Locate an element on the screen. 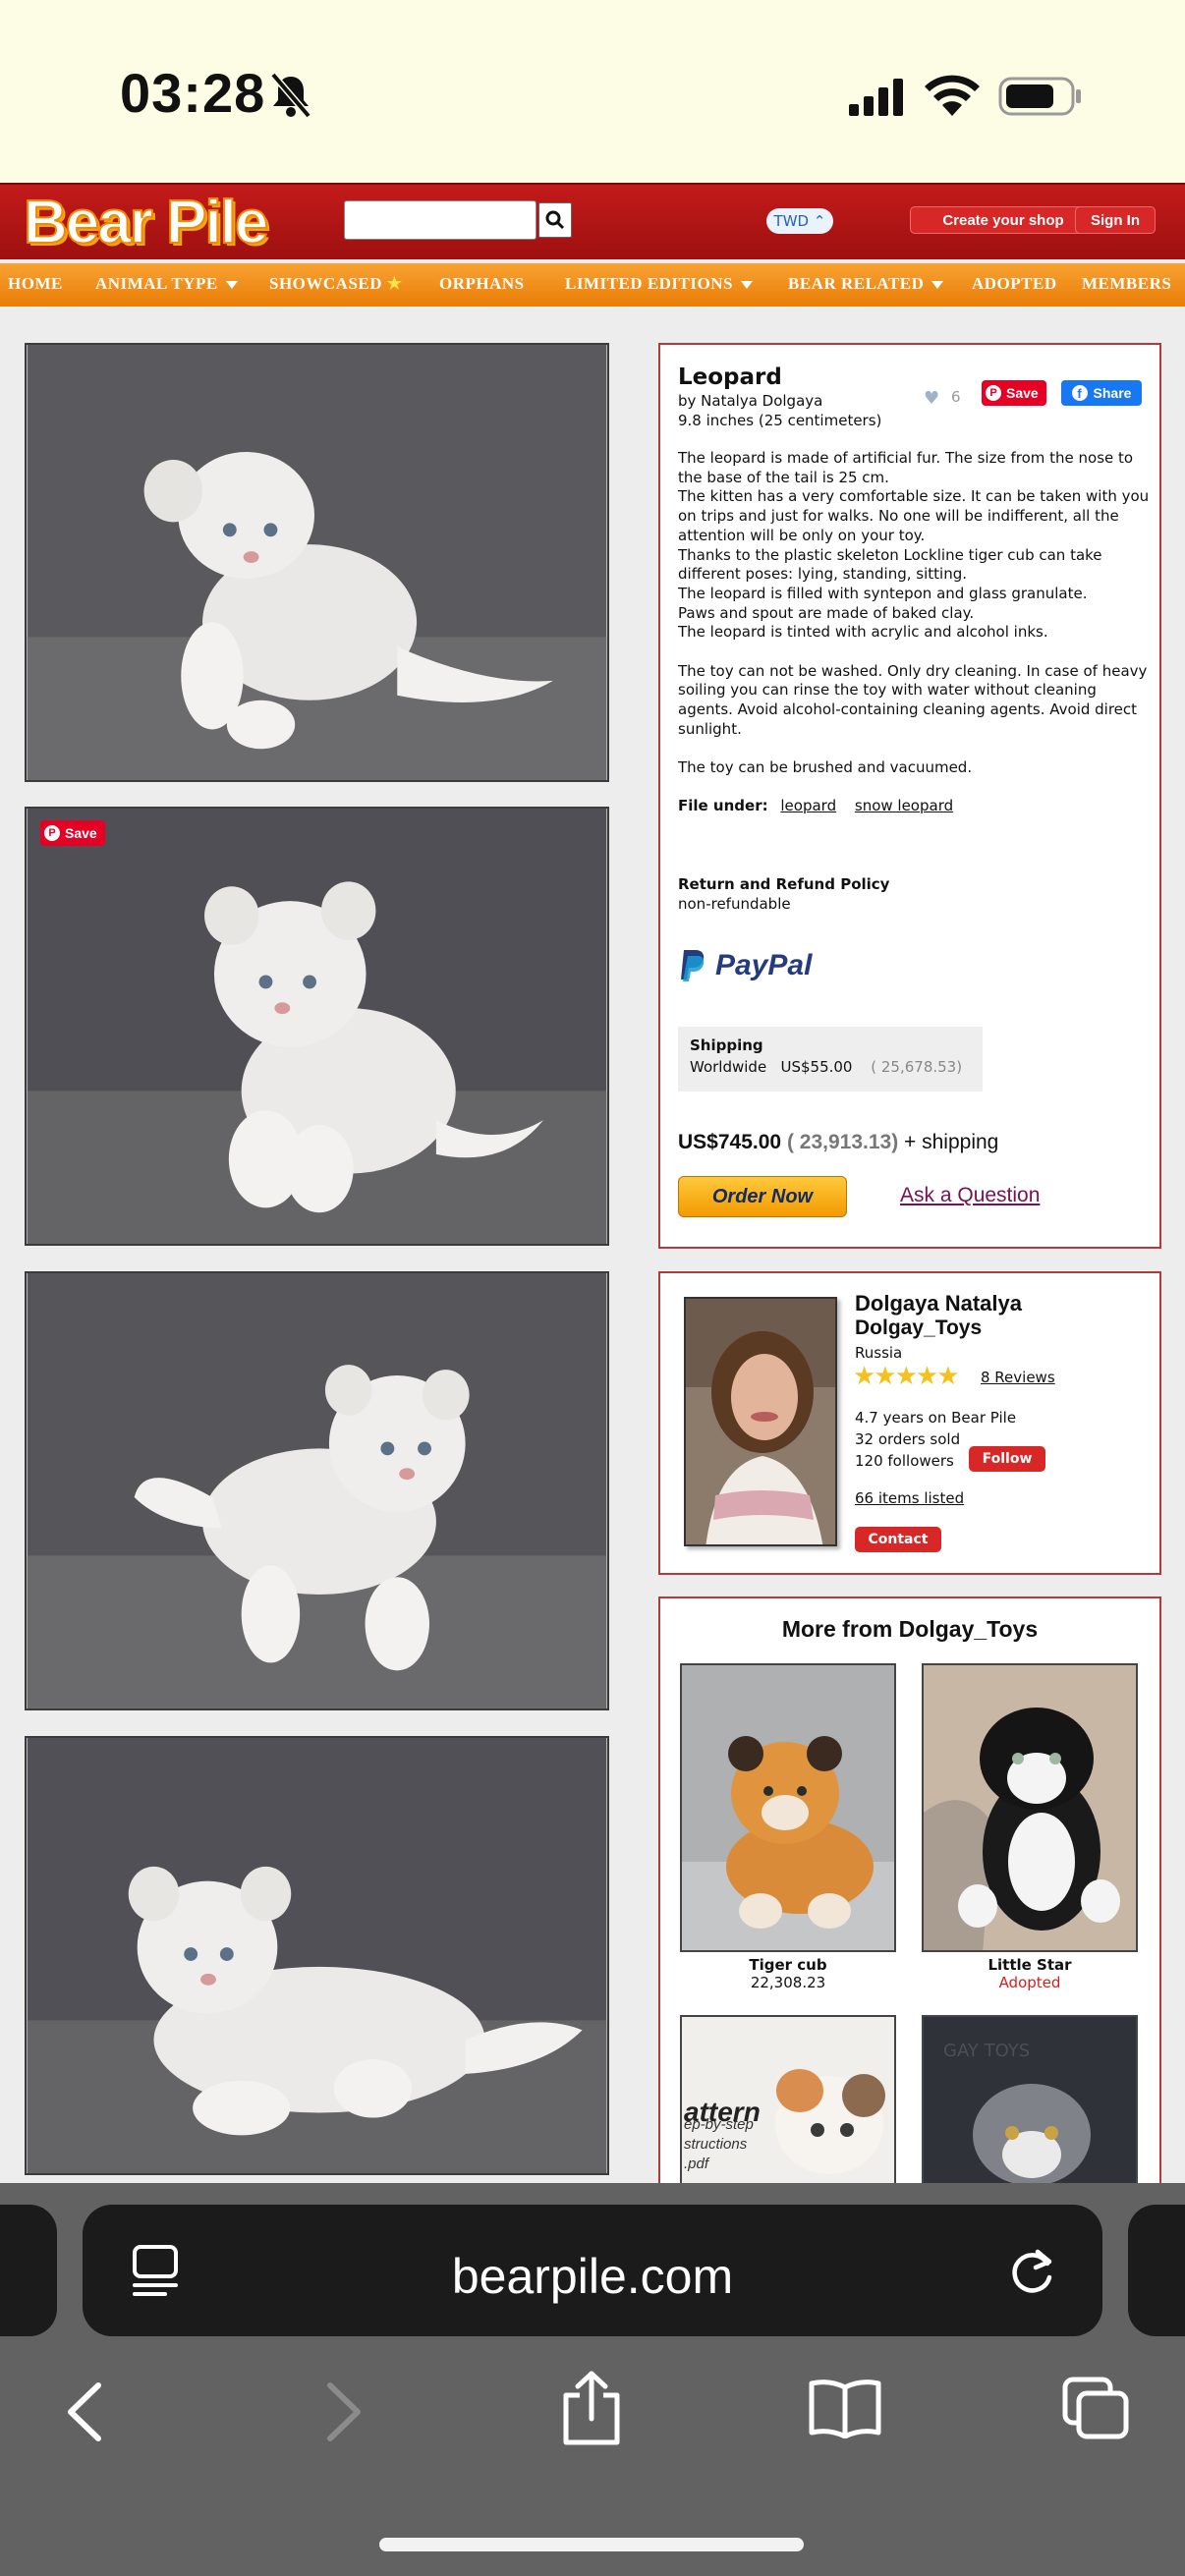 The height and width of the screenshot is (2576, 1185). reload-icon is located at coordinates (1034, 2270).